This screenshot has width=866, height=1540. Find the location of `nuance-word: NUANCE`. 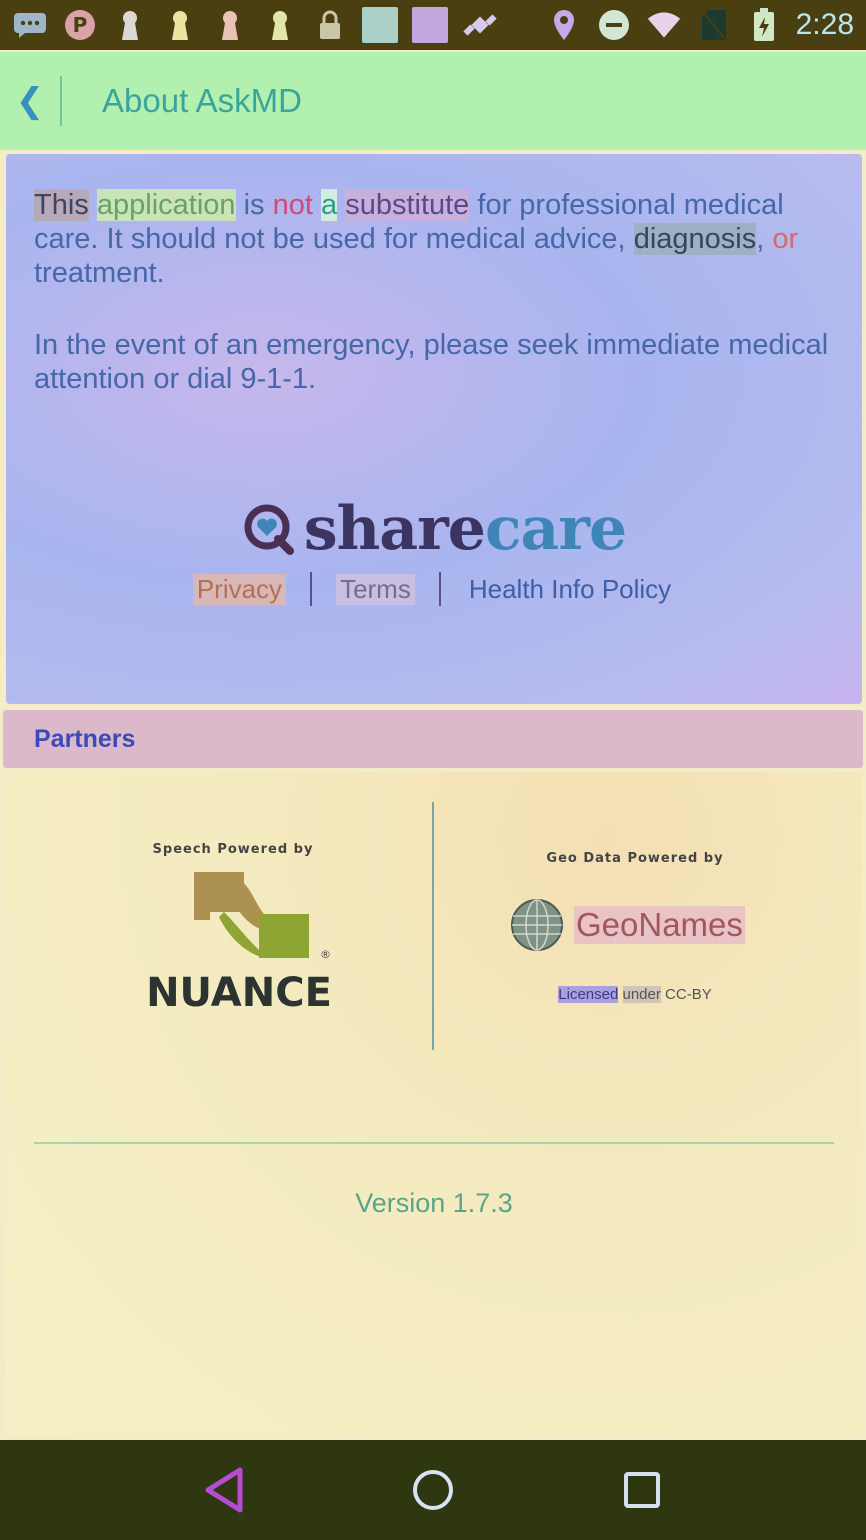

nuance-word: NUANCE is located at coordinates (239, 991).